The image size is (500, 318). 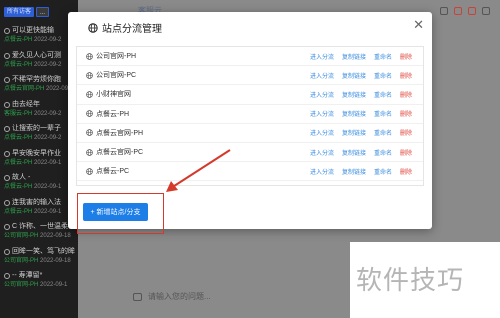 I want to click on chat-title: C 诈称、一世温柔, so click(x=40, y=226).